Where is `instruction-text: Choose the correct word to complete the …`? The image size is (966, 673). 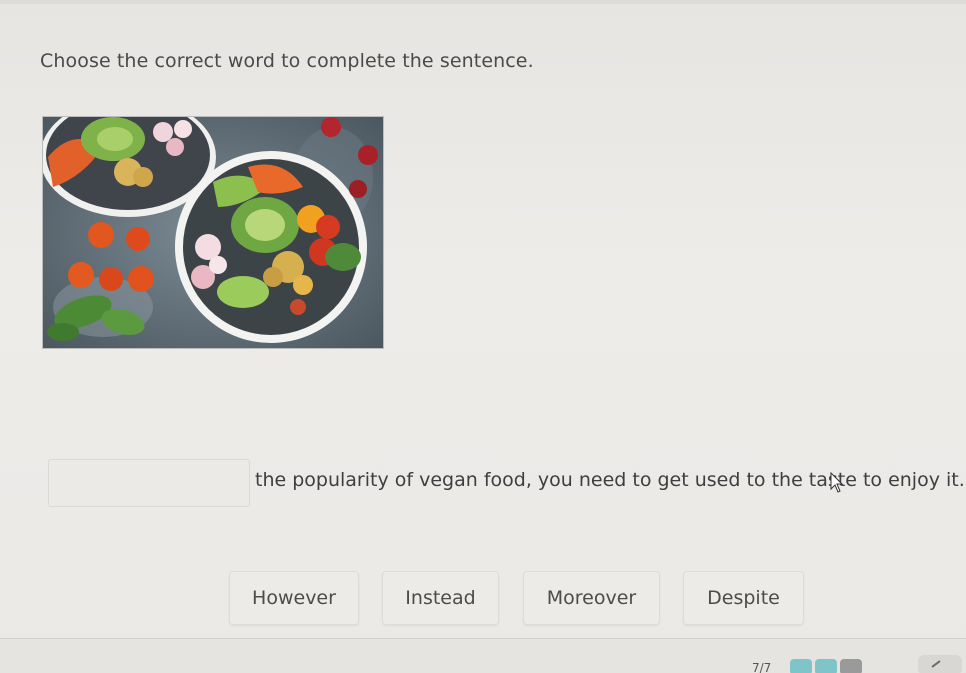
instruction-text: Choose the correct word to complete the … is located at coordinates (287, 61).